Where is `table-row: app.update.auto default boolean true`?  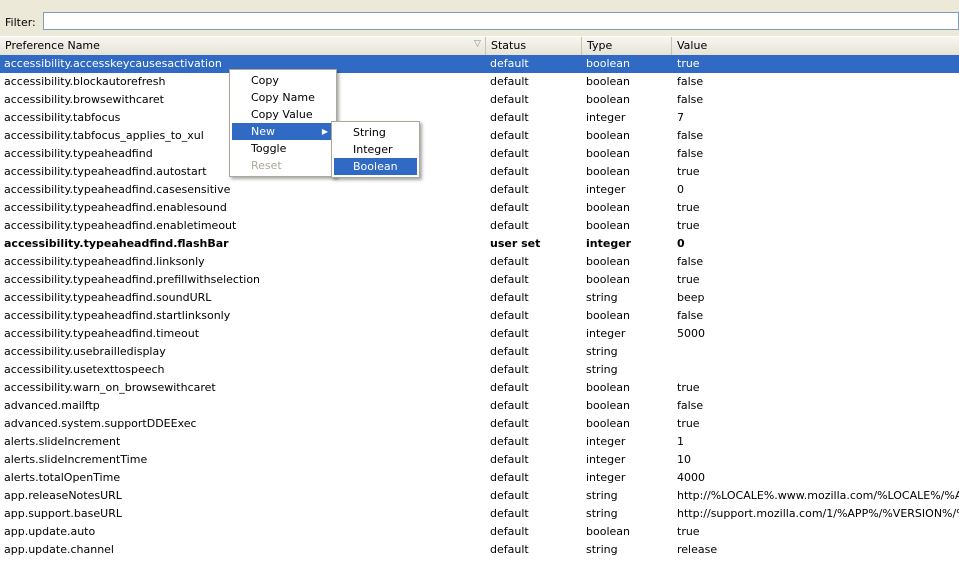
table-row: app.update.auto default boolean true is located at coordinates (479, 532).